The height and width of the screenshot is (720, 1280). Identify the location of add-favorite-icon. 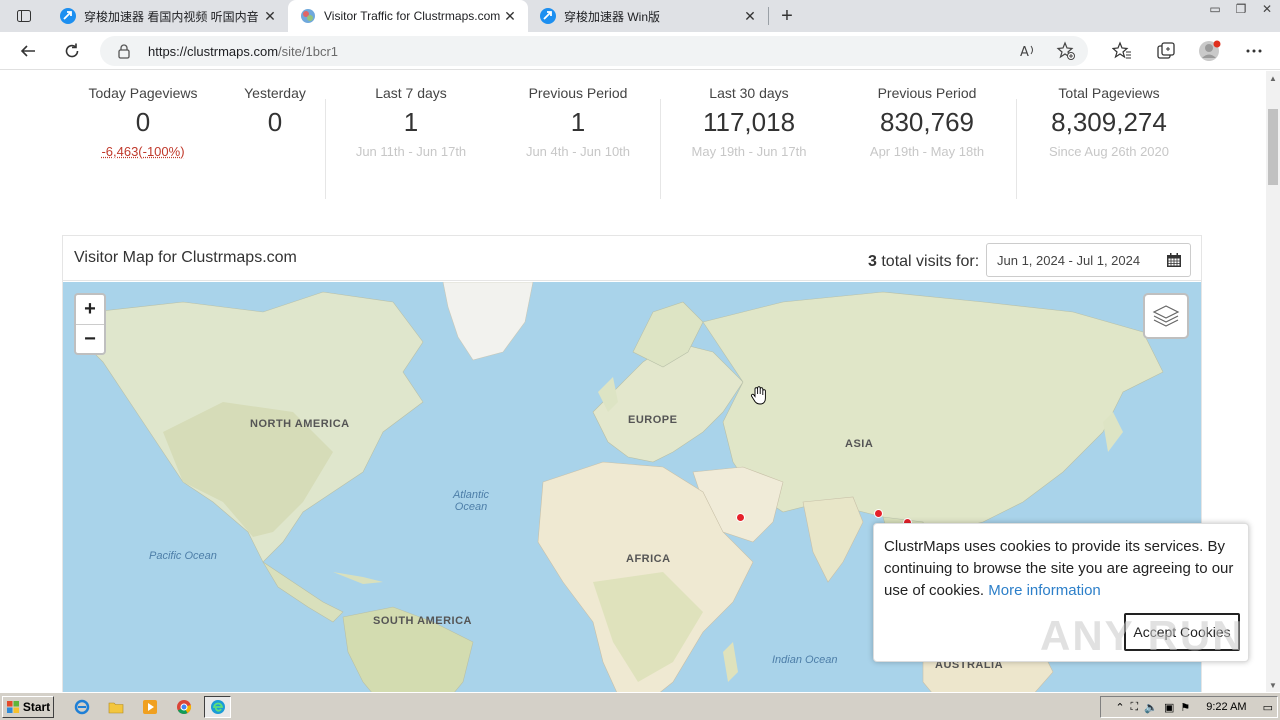
(1066, 51).